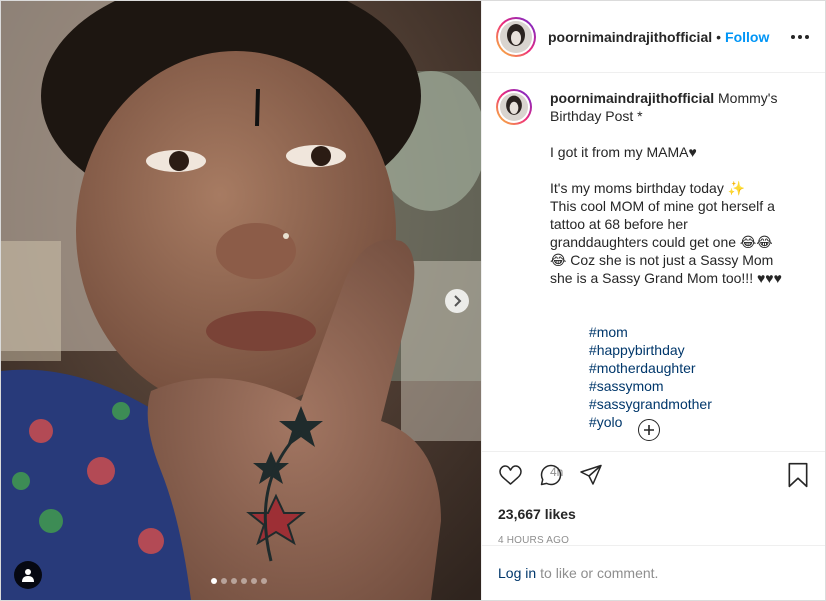 The width and height of the screenshot is (826, 601). Describe the element at coordinates (653, 498) in the screenshot. I see `post-actions: 23,667 likes 4 HOURS AGO` at that location.